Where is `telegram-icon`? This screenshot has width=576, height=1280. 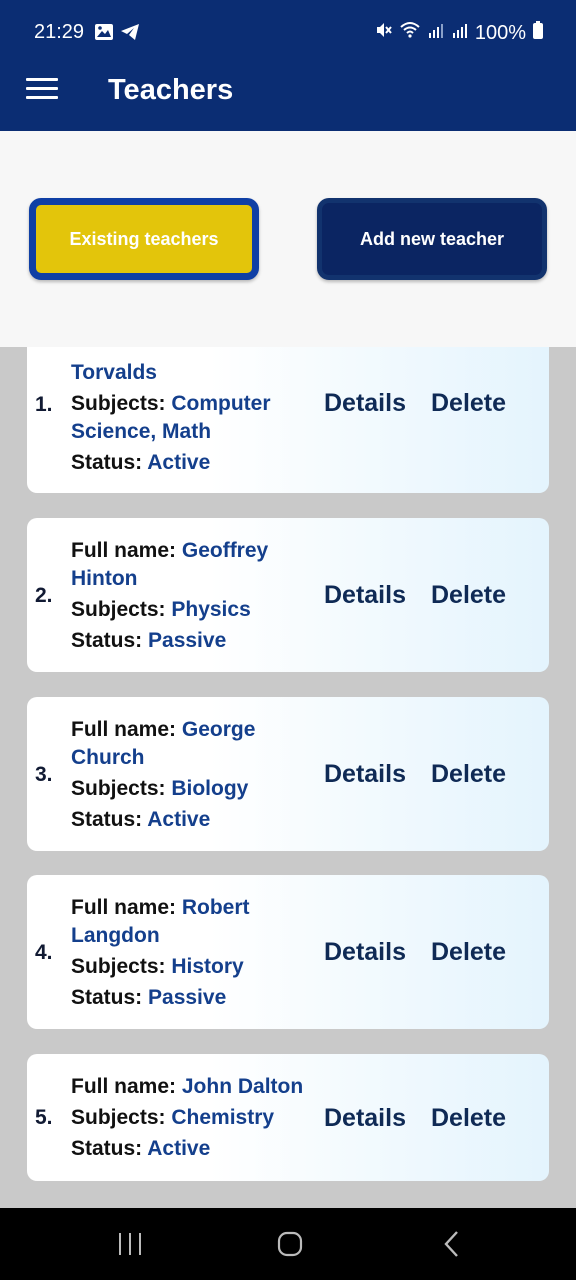 telegram-icon is located at coordinates (130, 34).